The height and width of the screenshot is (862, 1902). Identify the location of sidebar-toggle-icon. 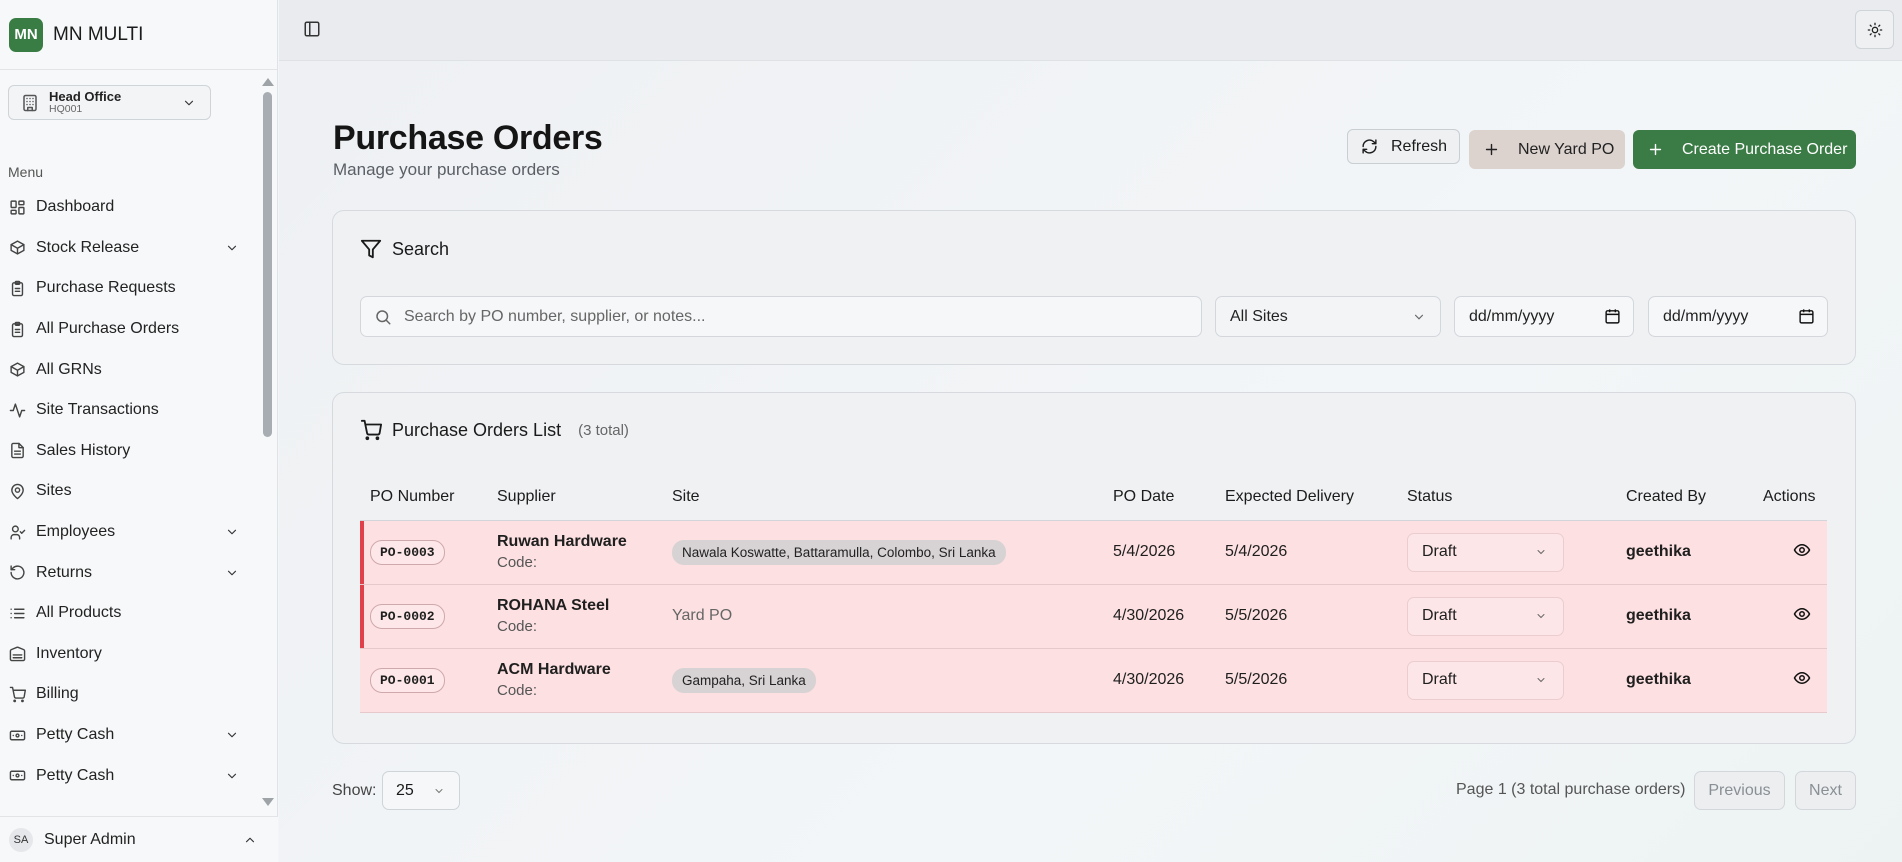
(312, 29).